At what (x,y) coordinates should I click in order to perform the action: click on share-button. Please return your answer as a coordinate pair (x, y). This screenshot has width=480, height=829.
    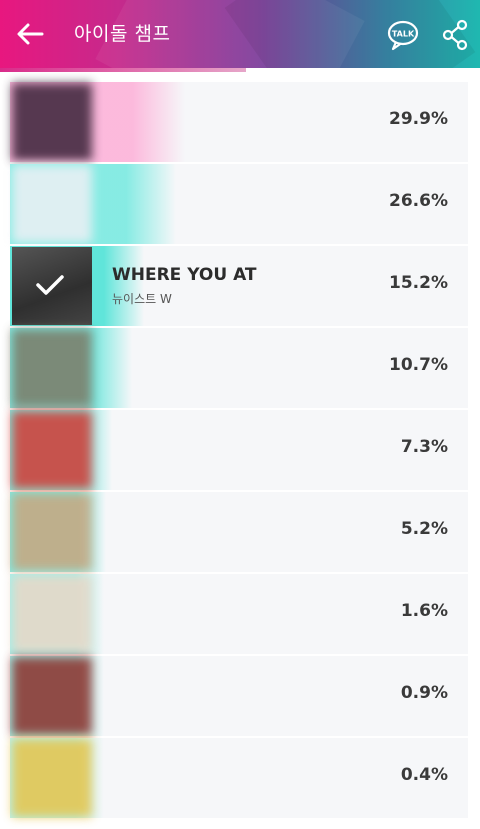
    Looking at the image, I should click on (455, 35).